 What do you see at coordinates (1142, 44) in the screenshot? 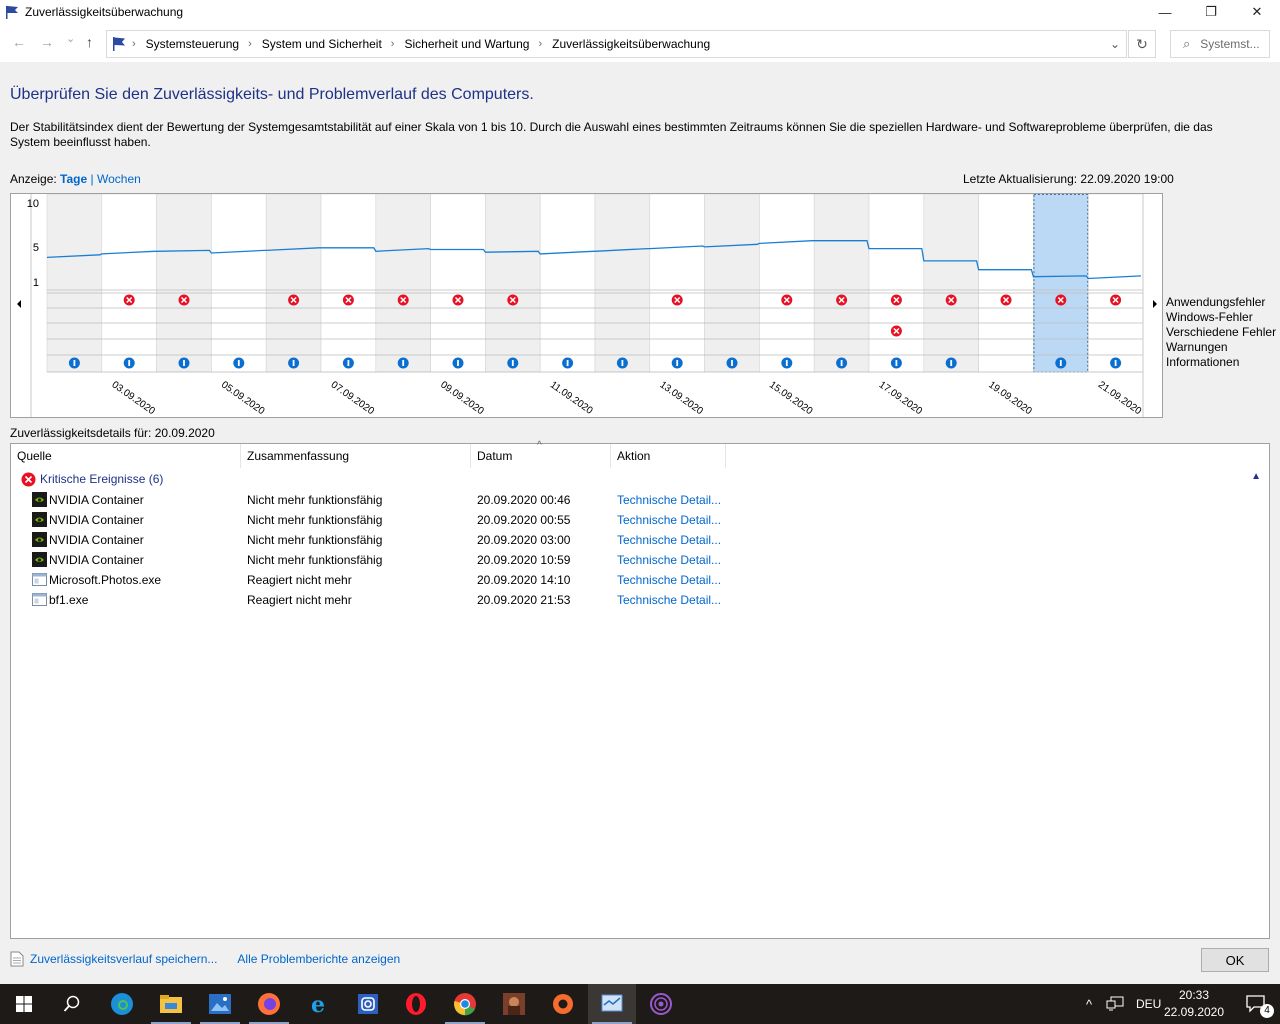
I see `refresh-button: ↻` at bounding box center [1142, 44].